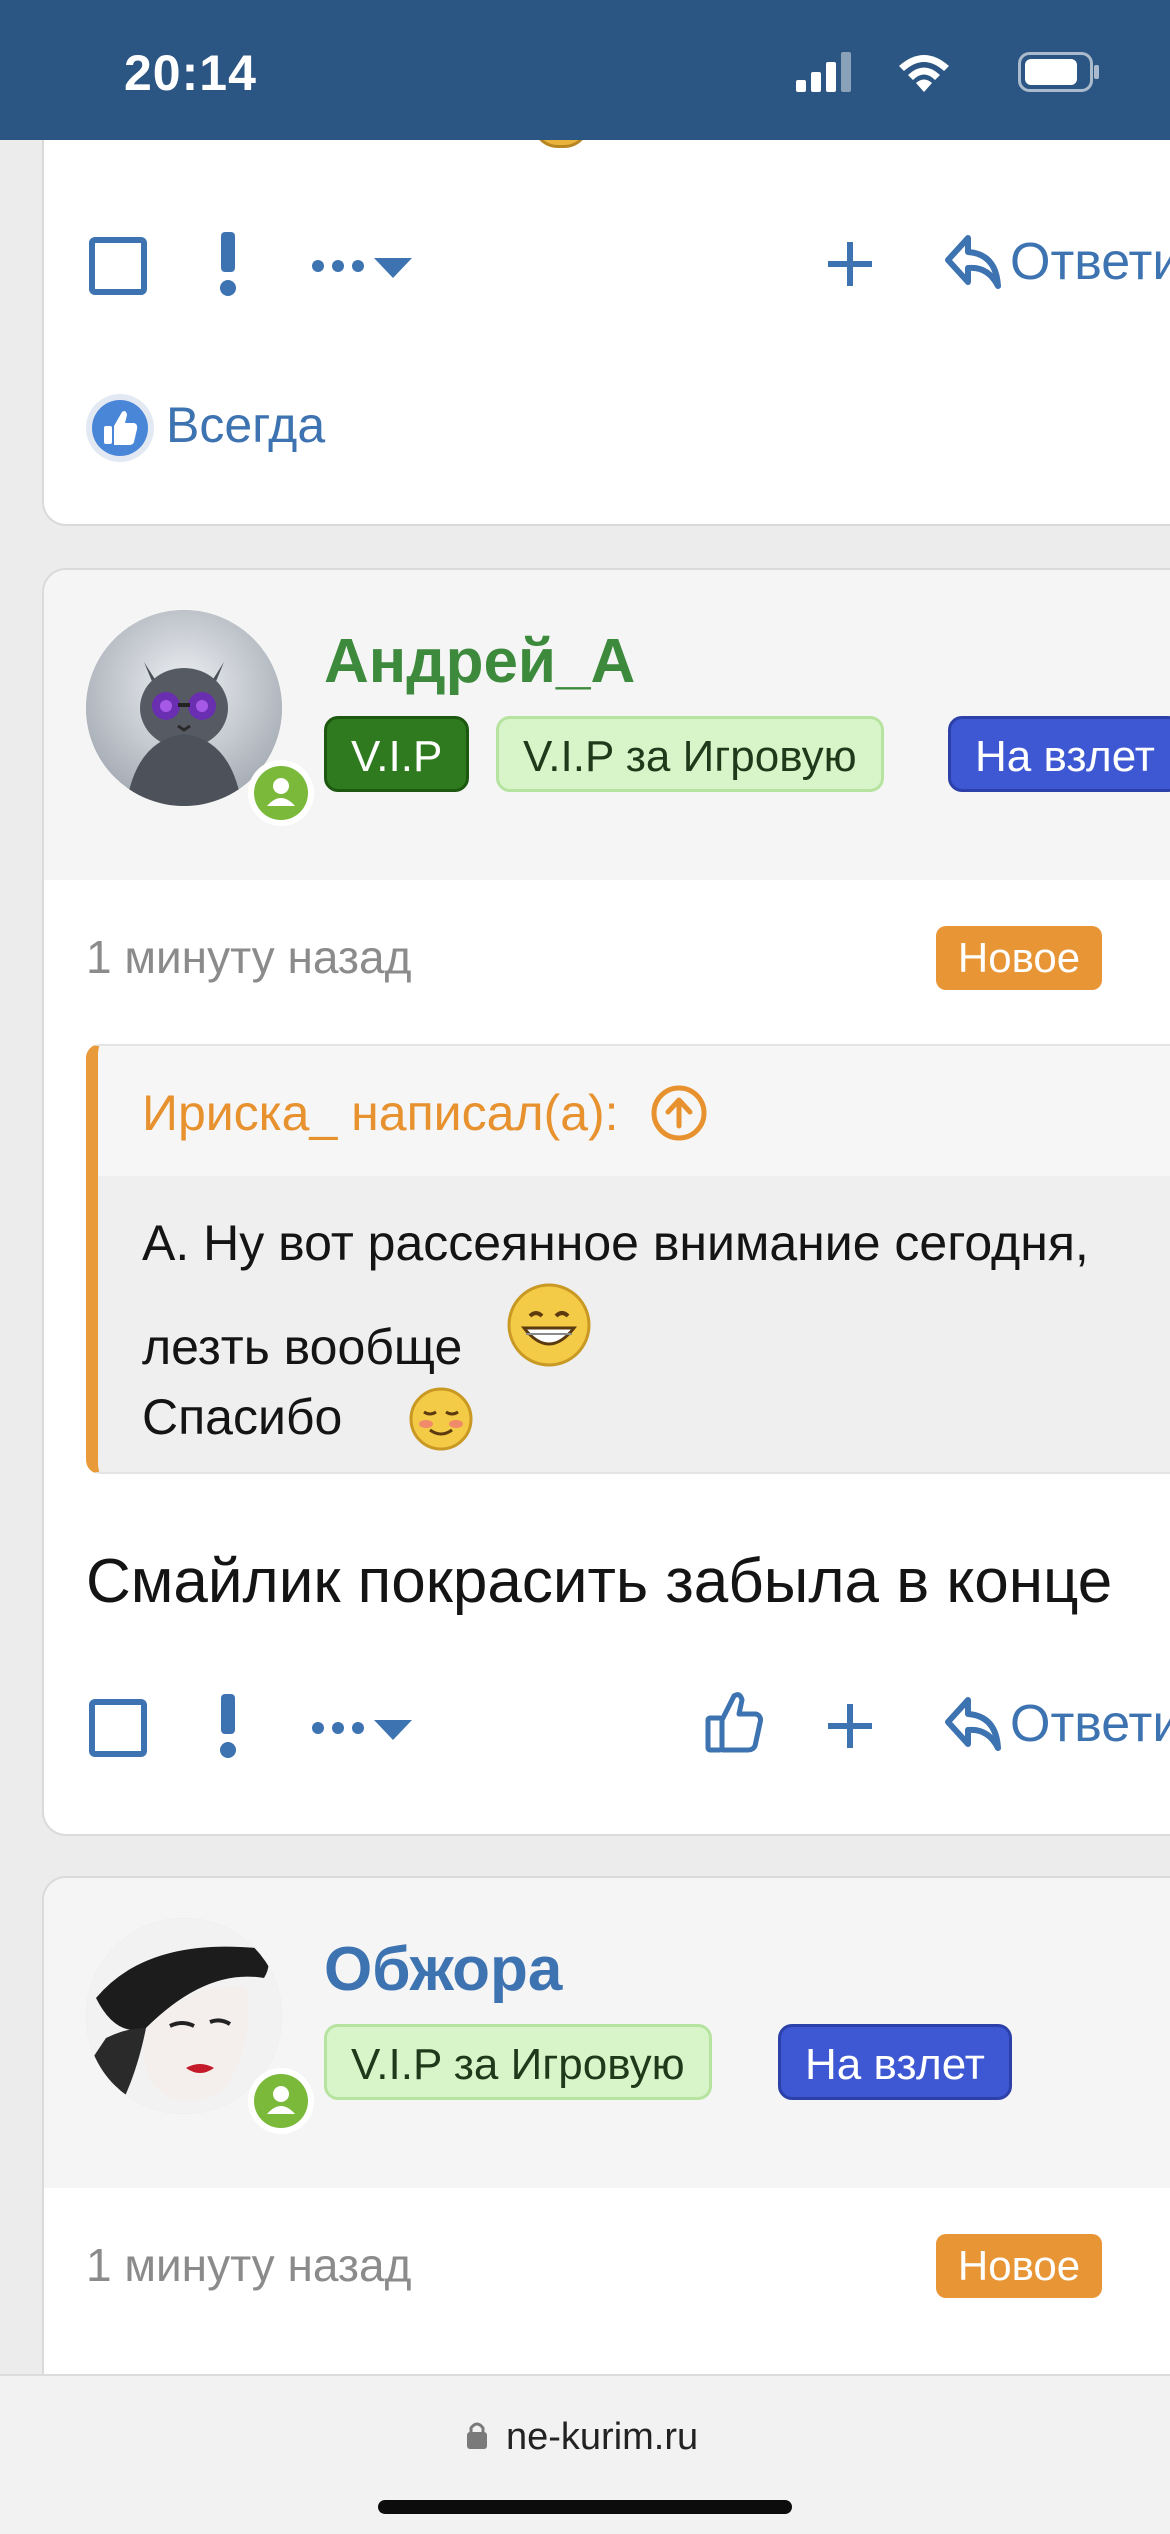  I want to click on cellular-signal-icon, so click(823, 72).